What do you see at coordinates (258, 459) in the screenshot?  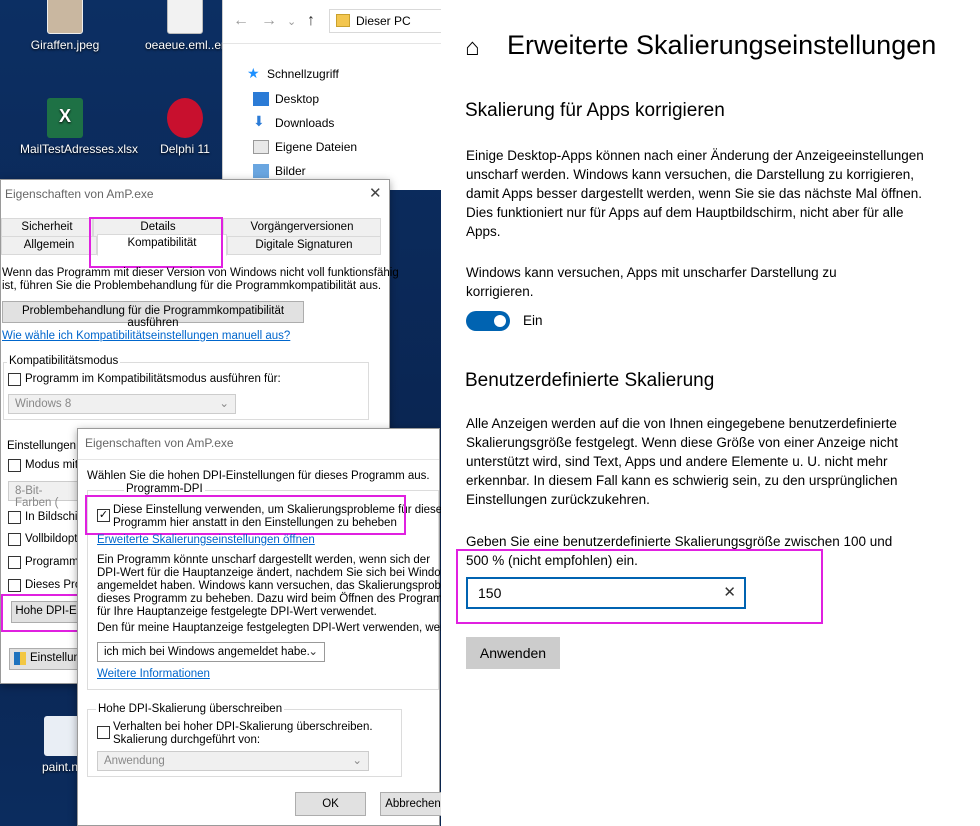 I see `title-divider` at bounding box center [258, 459].